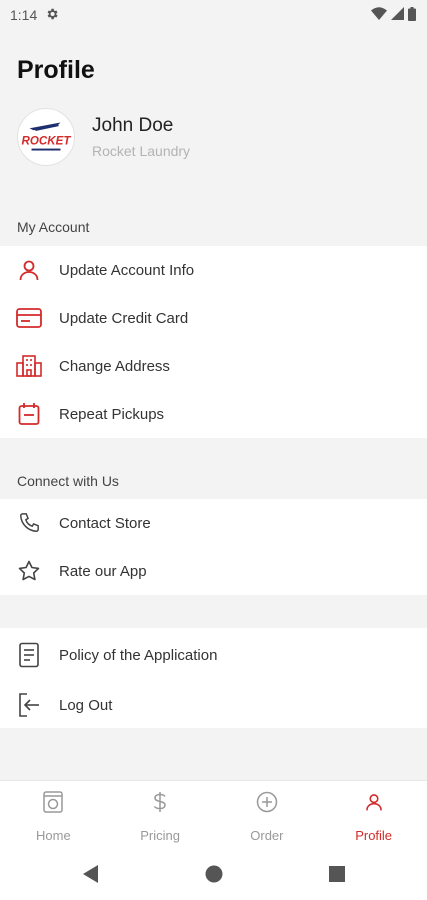  Describe the element at coordinates (267, 835) in the screenshot. I see `nav-label: Order` at that location.